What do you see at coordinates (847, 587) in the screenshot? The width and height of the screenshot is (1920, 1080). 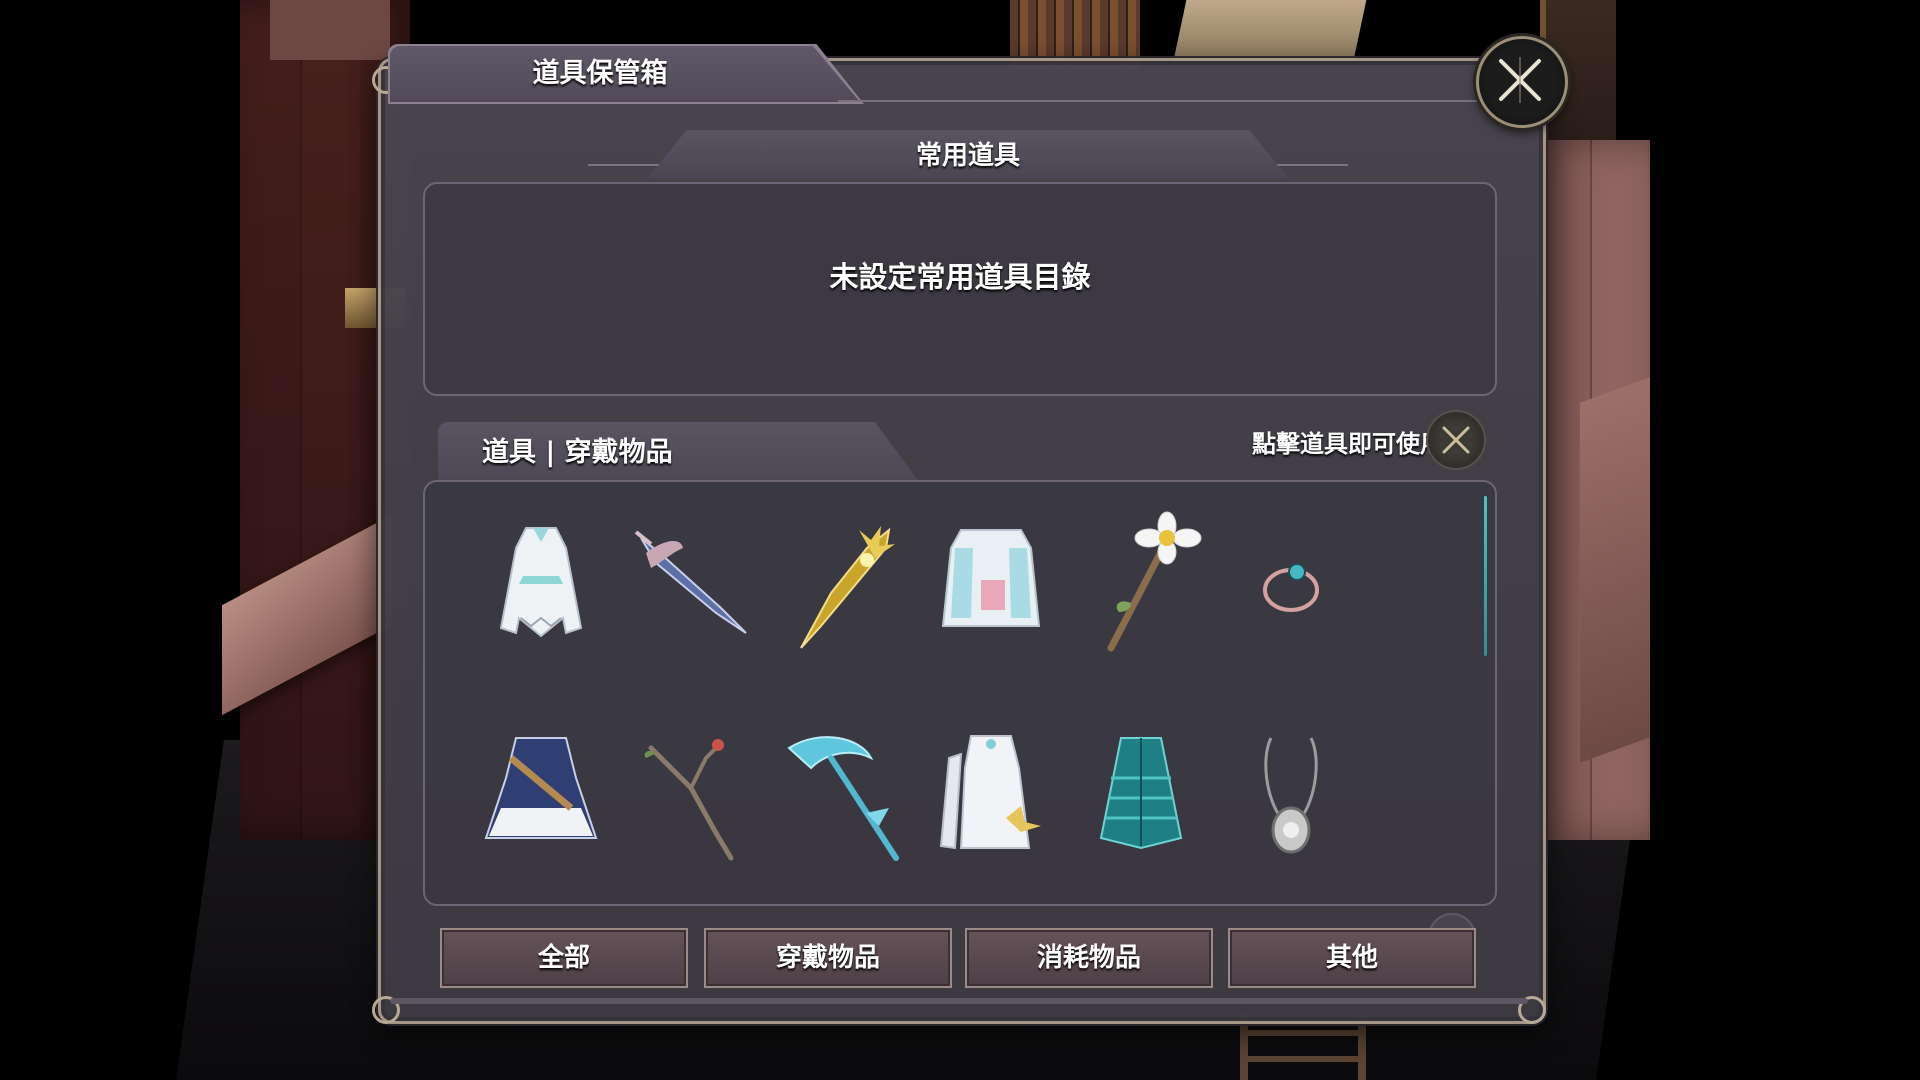 I see `golden-blade-icon` at bounding box center [847, 587].